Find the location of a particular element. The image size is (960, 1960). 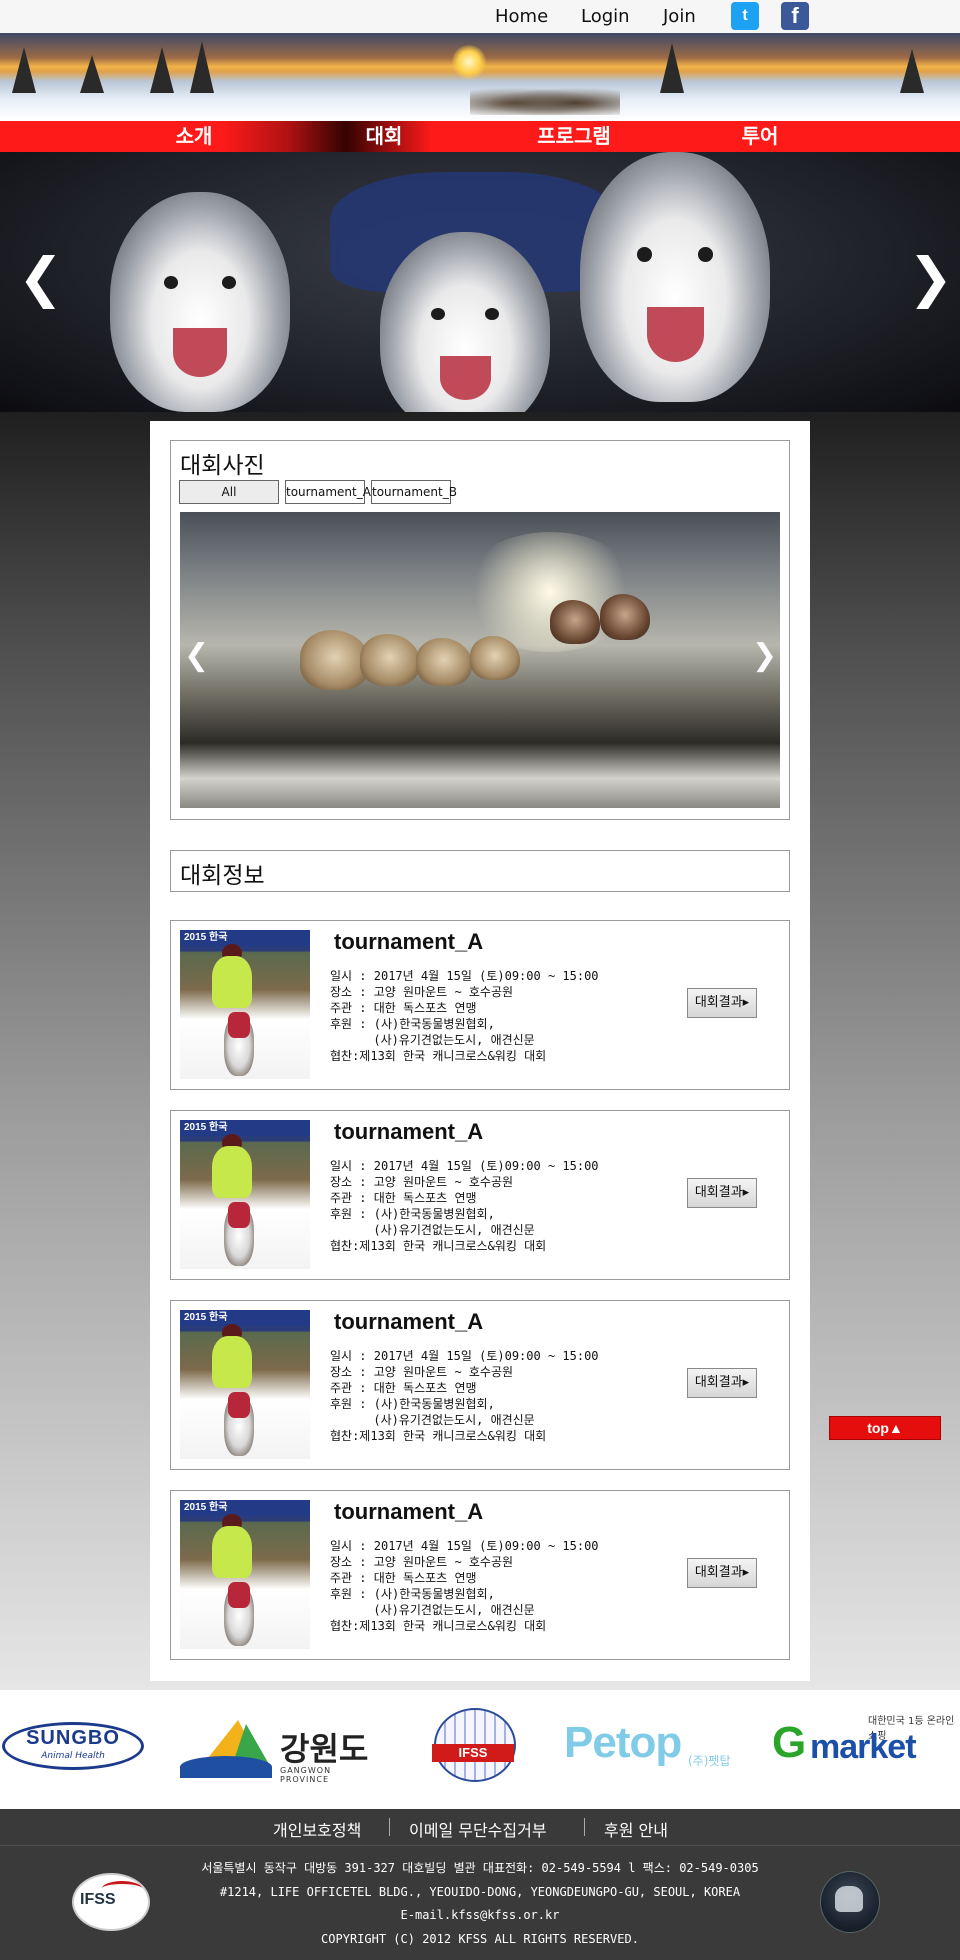

sungbo-logo: SUNGBO Animal Health is located at coordinates (73, 1746).